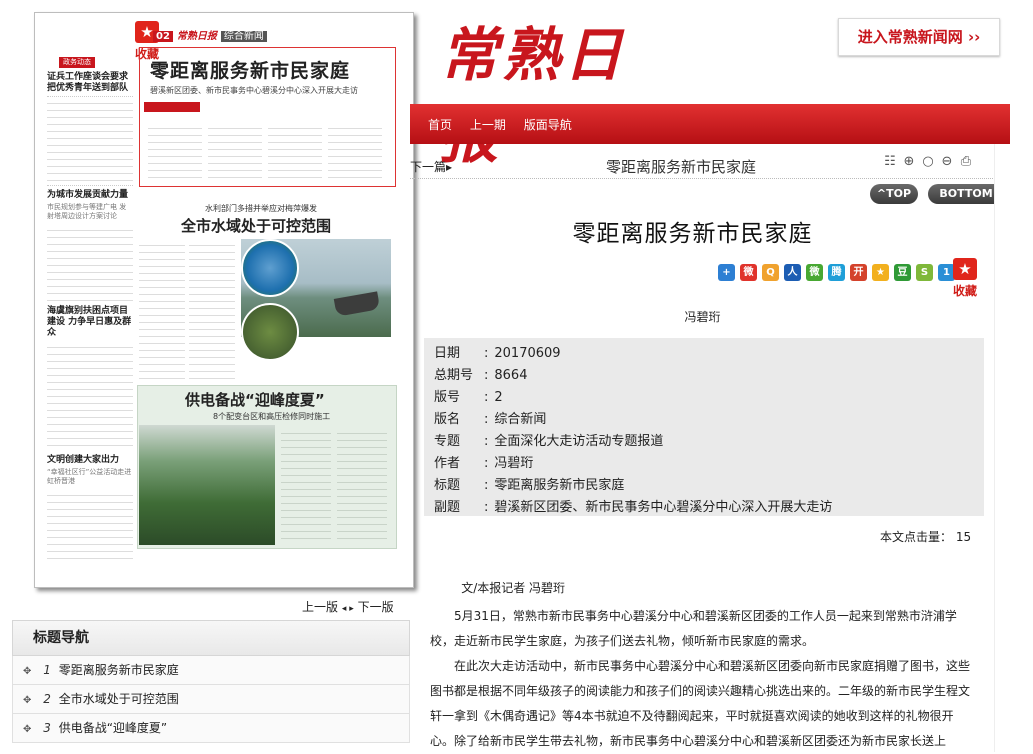  What do you see at coordinates (256, 225) in the screenshot?
I see `story-2-title: 全市水域处于可控范围` at bounding box center [256, 225].